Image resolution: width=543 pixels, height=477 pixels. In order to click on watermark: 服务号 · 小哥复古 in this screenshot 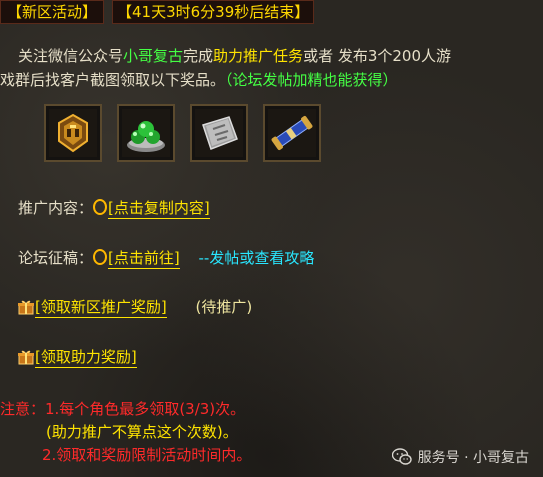, I will do `click(460, 457)`.